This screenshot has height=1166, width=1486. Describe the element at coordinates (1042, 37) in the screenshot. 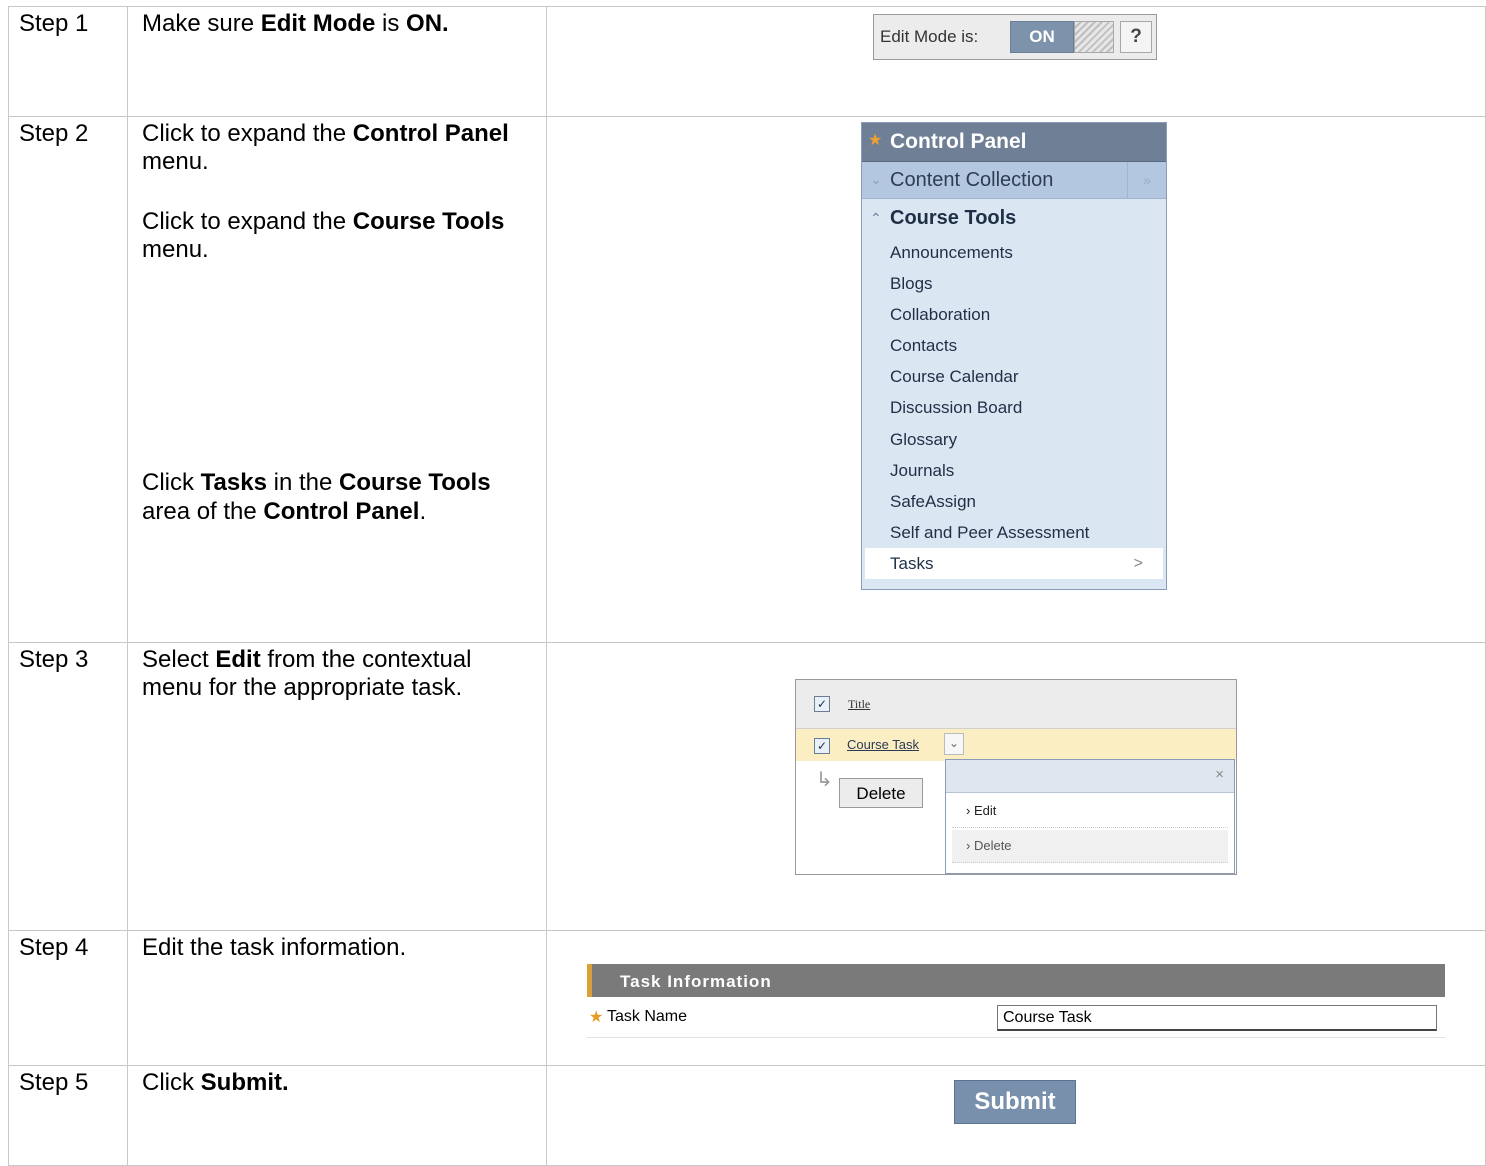

I see `edit-mode-on-button: ON` at that location.